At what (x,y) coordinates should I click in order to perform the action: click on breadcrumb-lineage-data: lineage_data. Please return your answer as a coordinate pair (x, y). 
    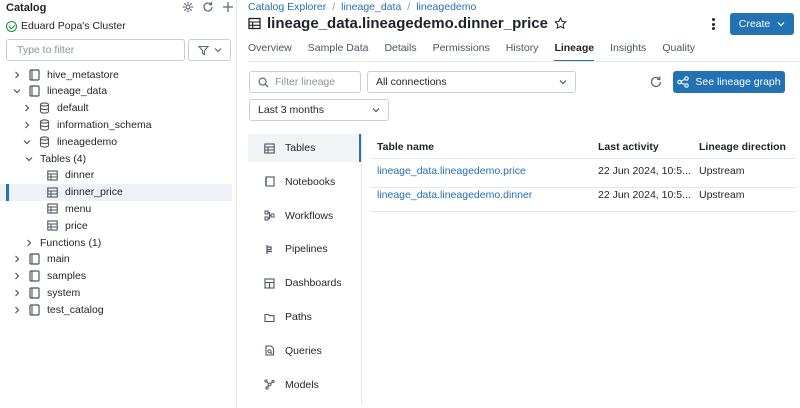
    Looking at the image, I should click on (371, 7).